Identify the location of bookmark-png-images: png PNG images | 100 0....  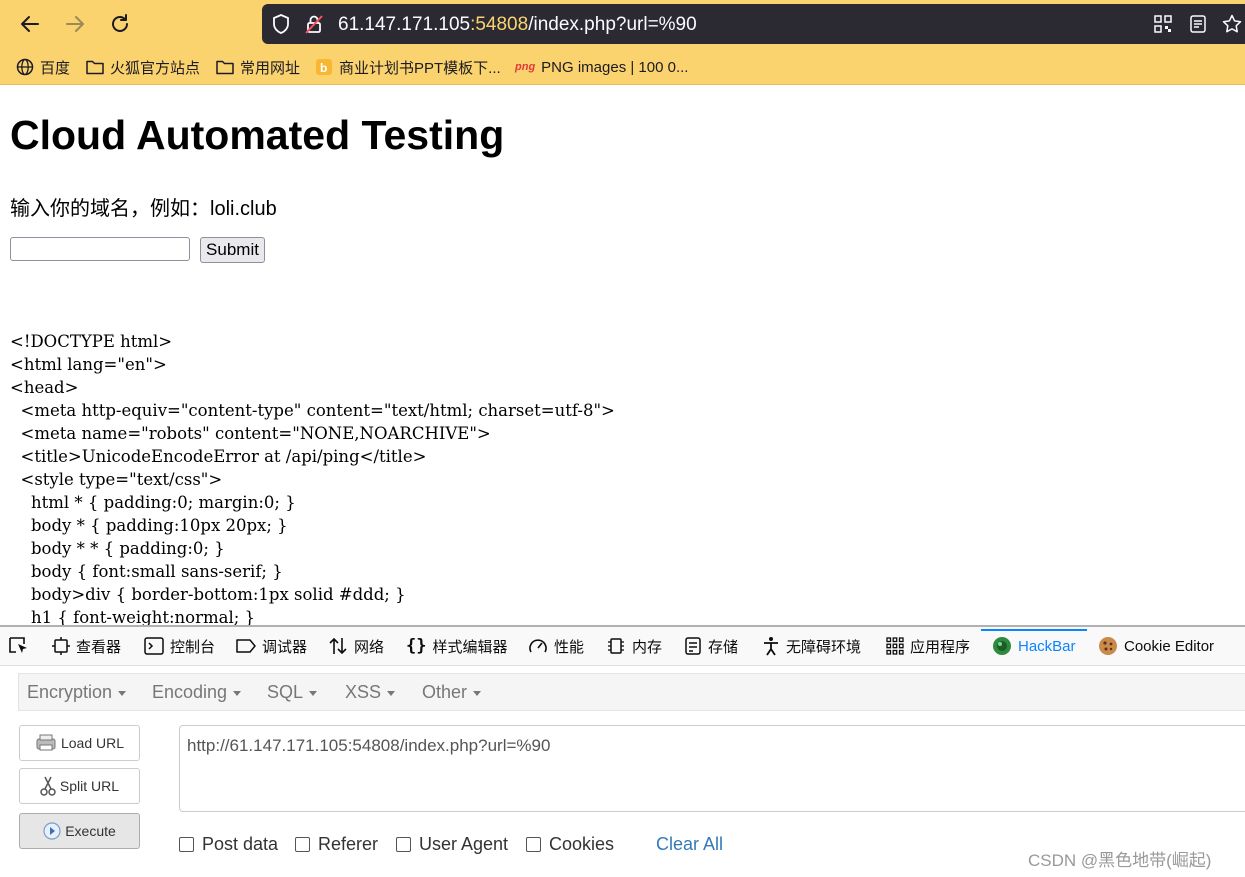
(601, 67).